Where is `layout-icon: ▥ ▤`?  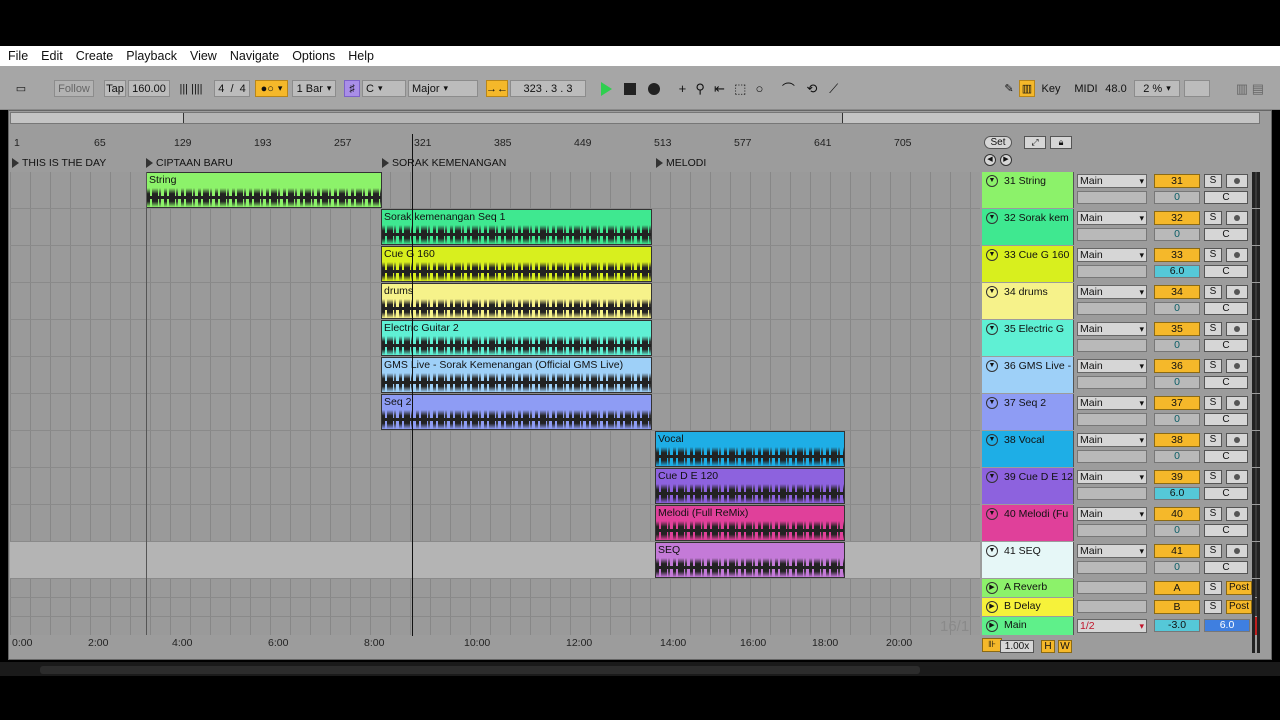 layout-icon: ▥ ▤ is located at coordinates (1250, 88).